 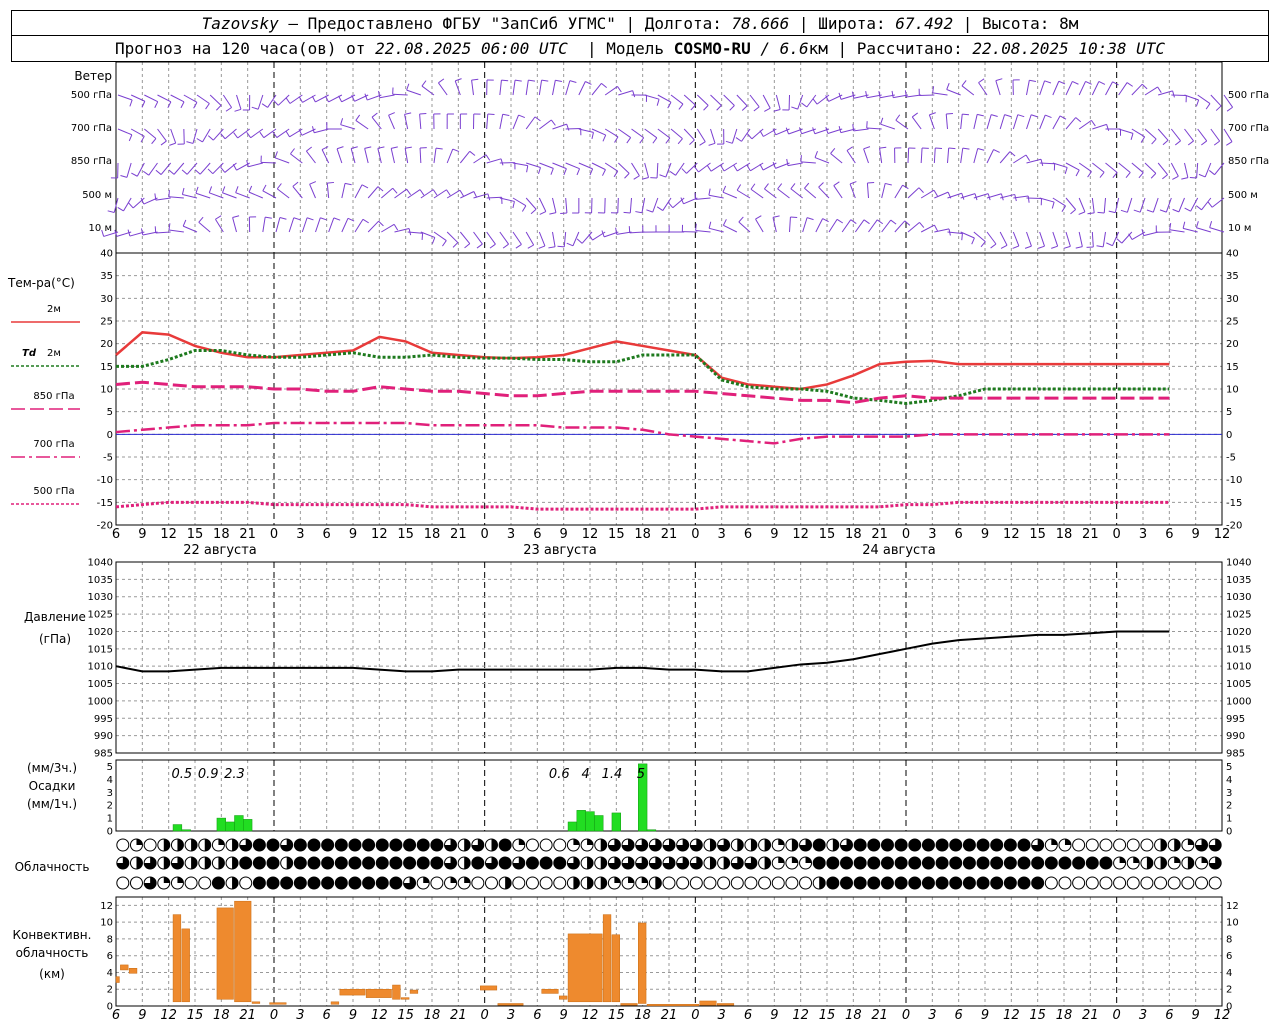 What do you see at coordinates (53, 396) in the screenshot?
I see `legend-label: 850 гПа` at bounding box center [53, 396].